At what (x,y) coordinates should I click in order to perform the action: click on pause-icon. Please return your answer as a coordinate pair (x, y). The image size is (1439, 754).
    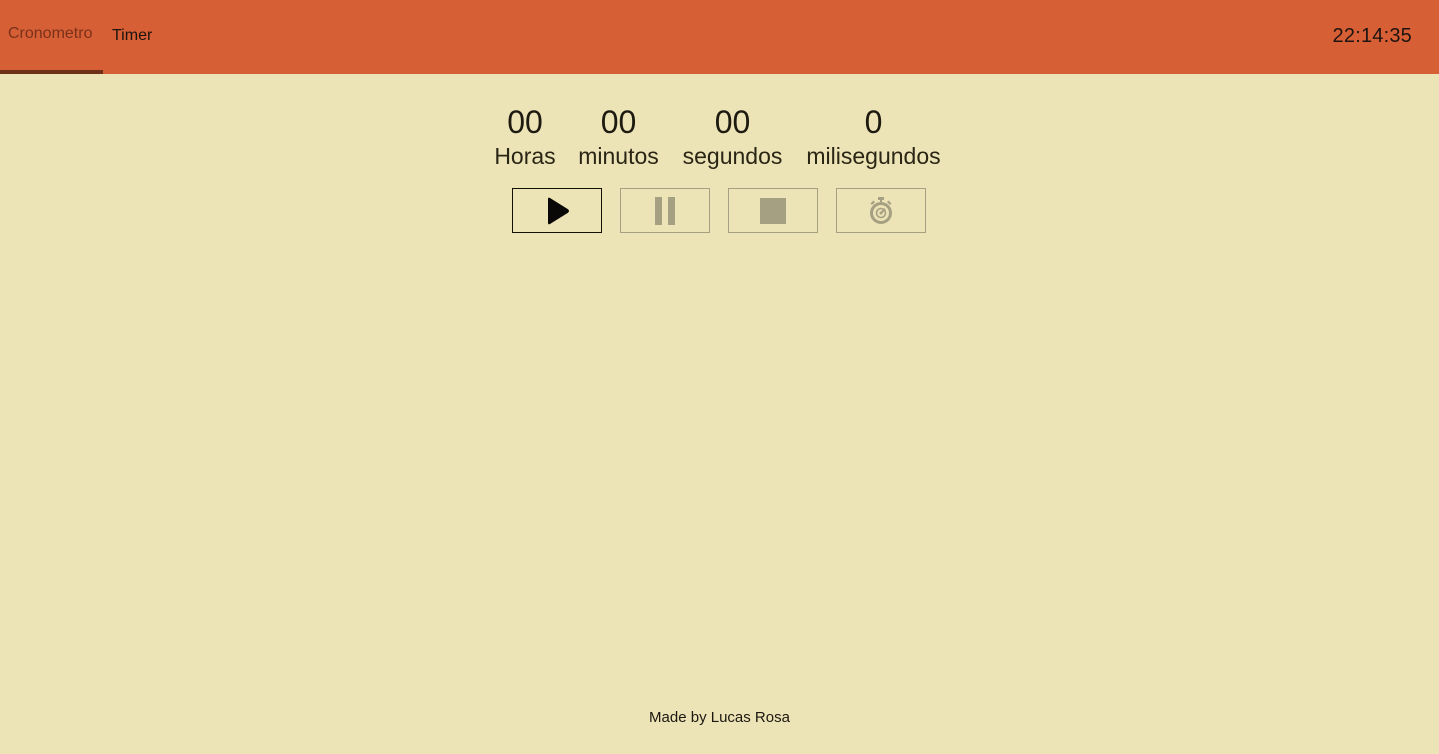
    Looking at the image, I should click on (665, 210).